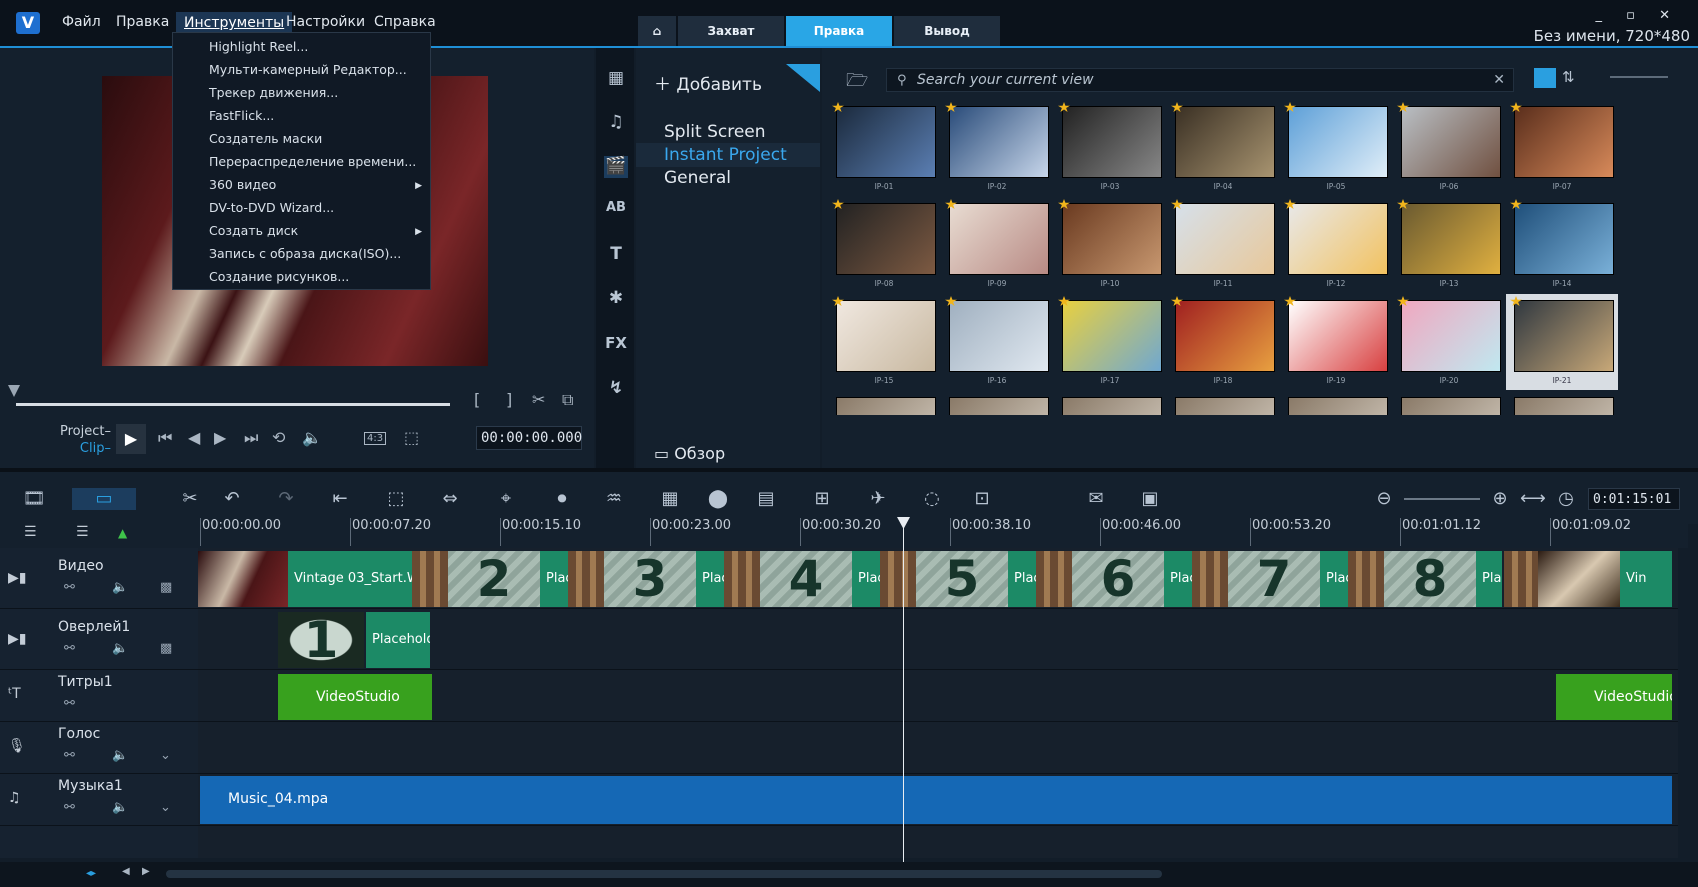 The height and width of the screenshot is (887, 1698). Describe the element at coordinates (708, 82) in the screenshot. I see `add-folder-button: ＋ Добавить` at that location.